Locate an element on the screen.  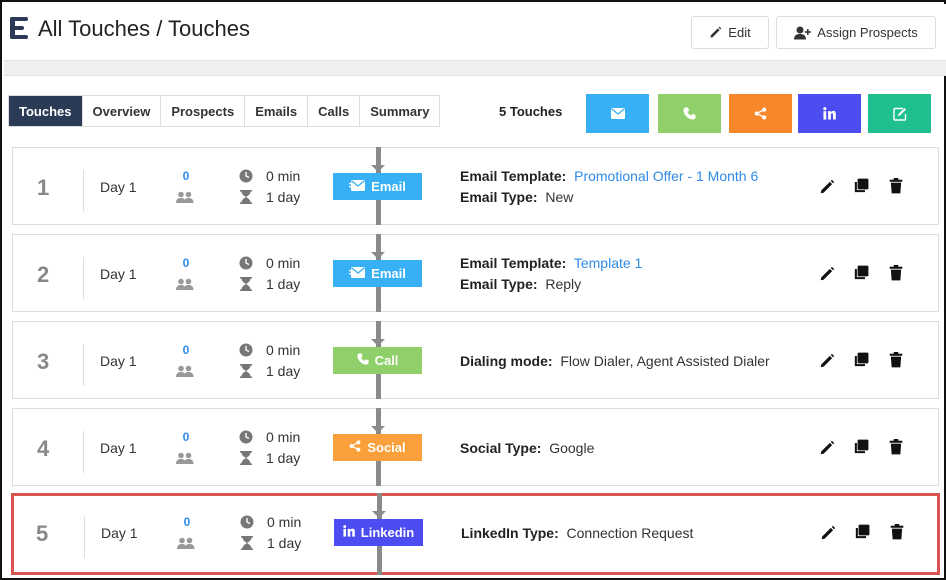
touch-number: 5 is located at coordinates (42, 533).